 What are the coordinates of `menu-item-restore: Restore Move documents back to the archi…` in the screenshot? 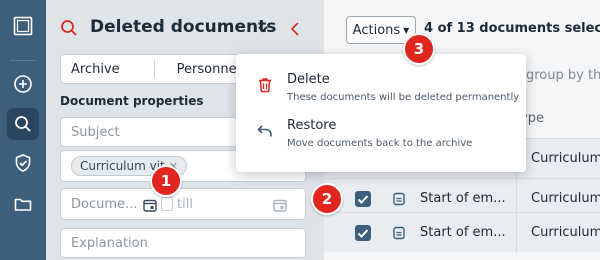 It's located at (381, 133).